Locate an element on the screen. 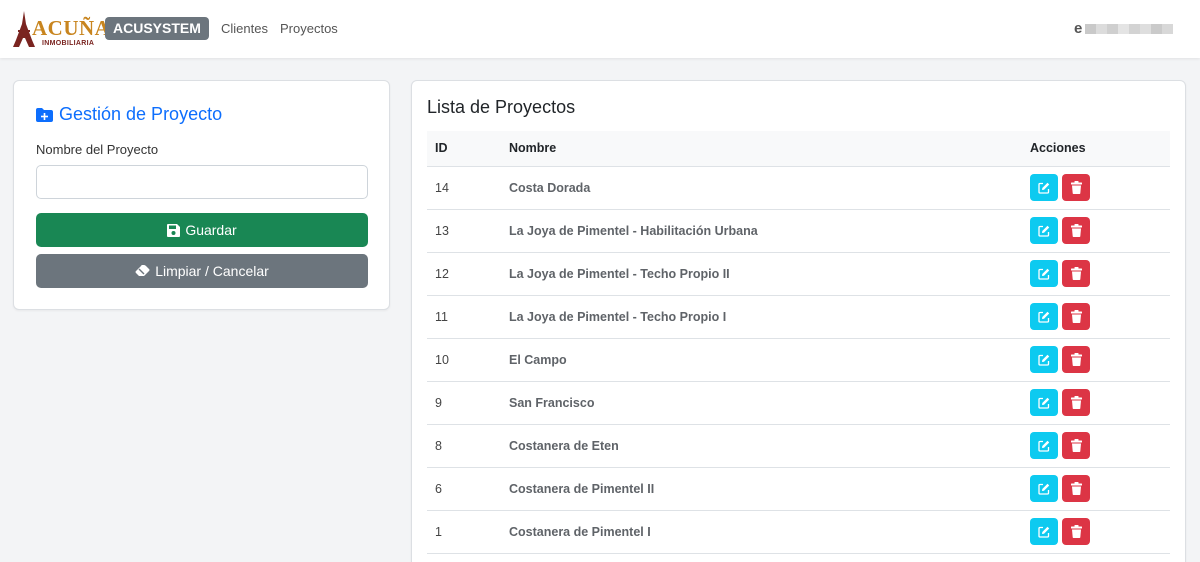 Image resolution: width=1200 pixels, height=562 pixels. row-id: 8 is located at coordinates (464, 446).